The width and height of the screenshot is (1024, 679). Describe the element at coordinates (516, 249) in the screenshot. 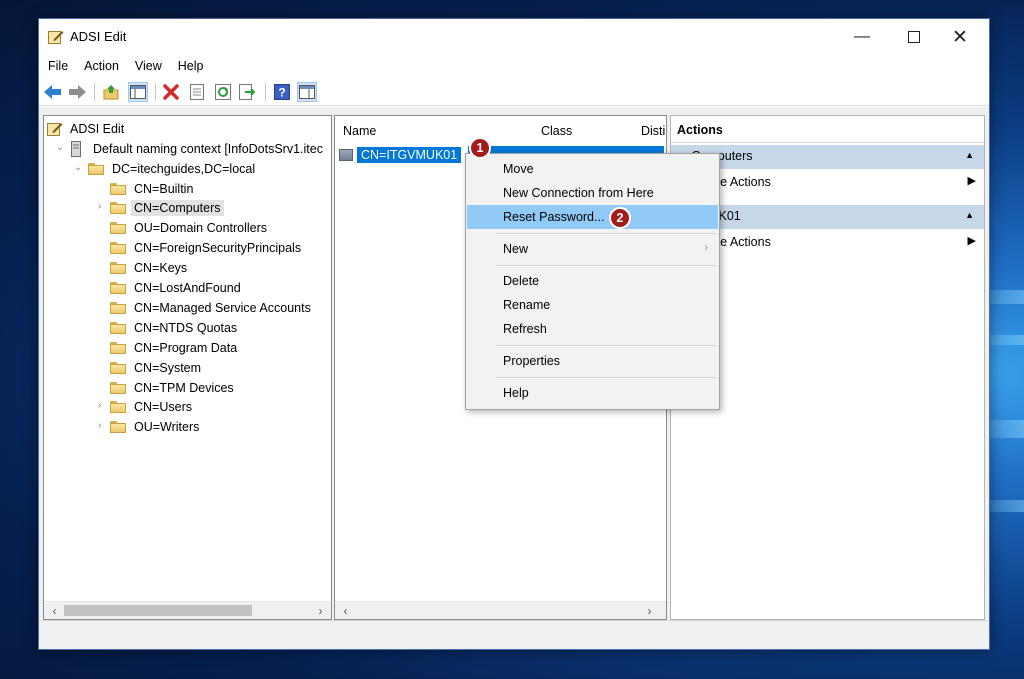

I see `new-label: New` at that location.